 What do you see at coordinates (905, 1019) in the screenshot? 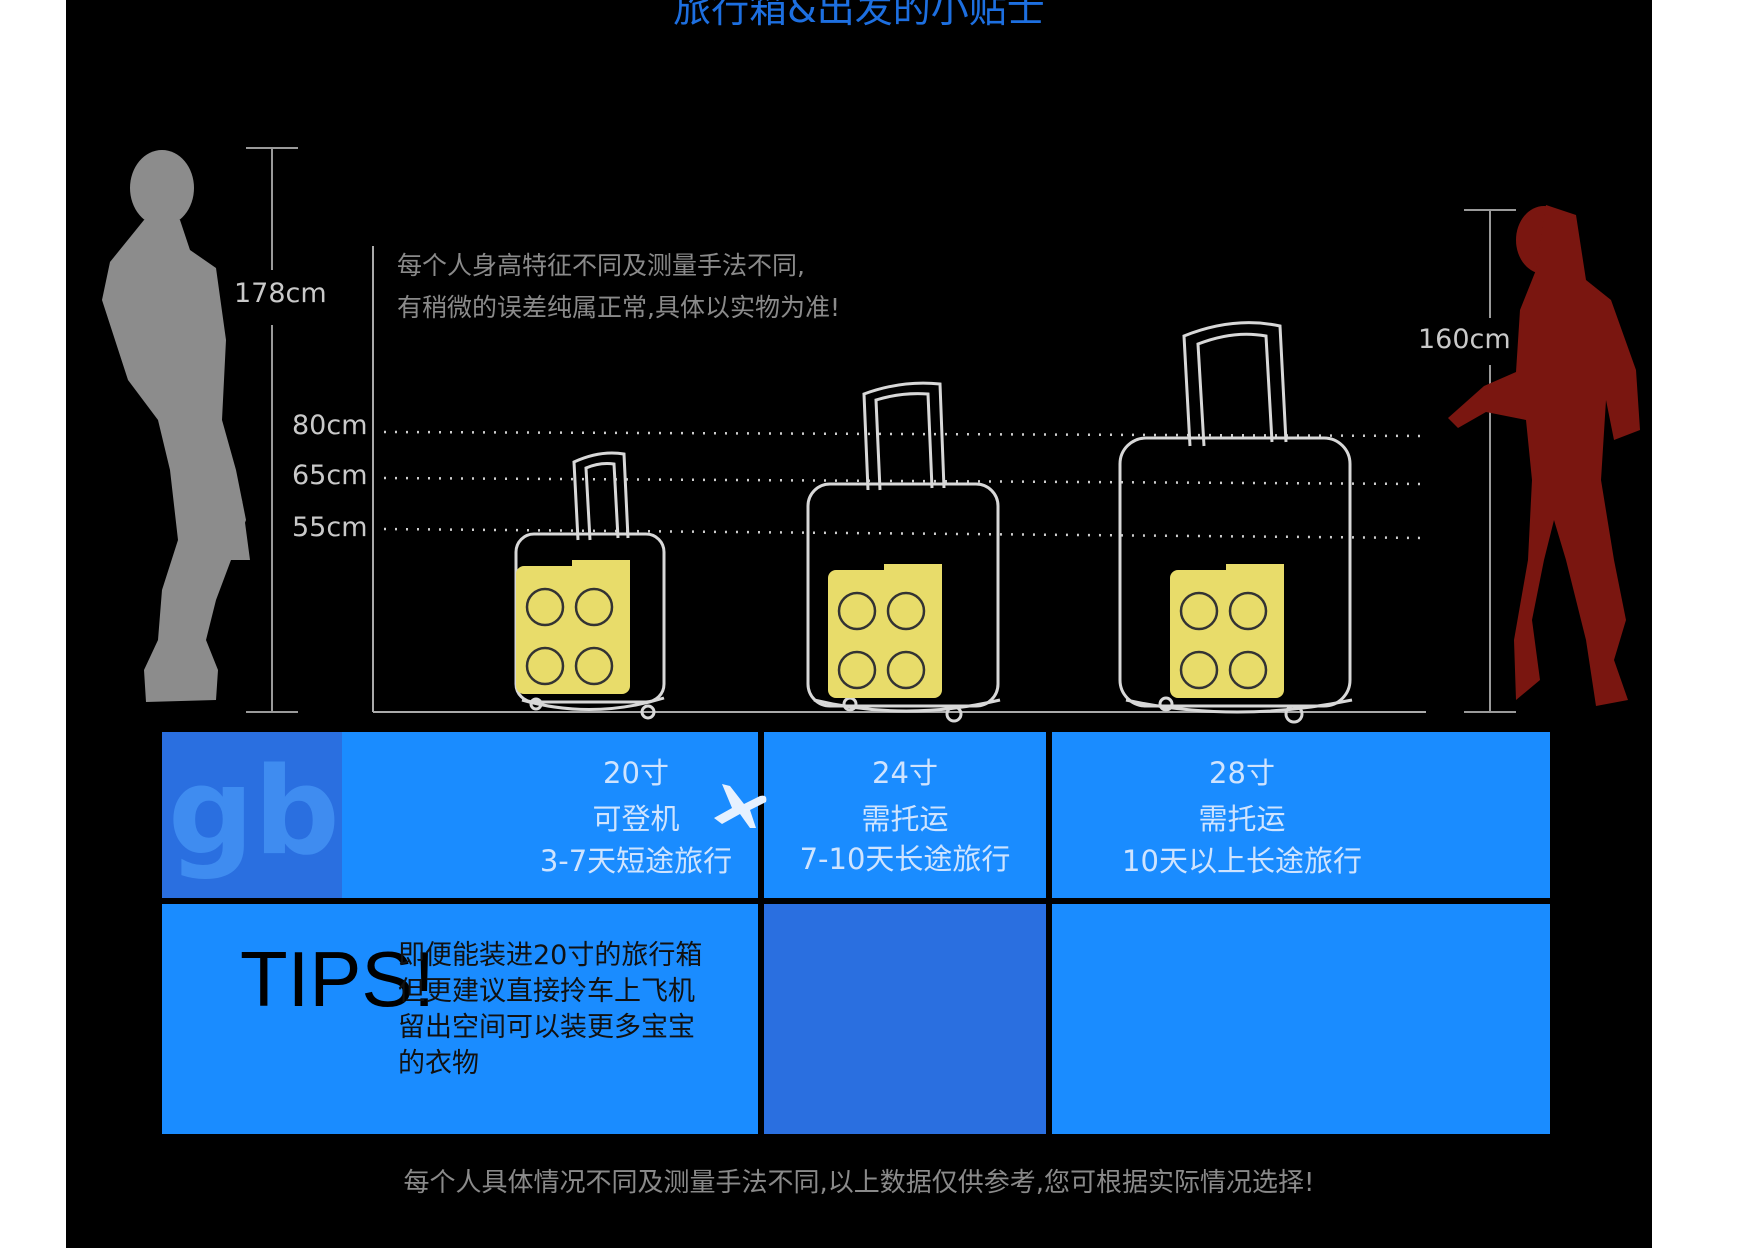
I see `empty-cell-middle` at bounding box center [905, 1019].